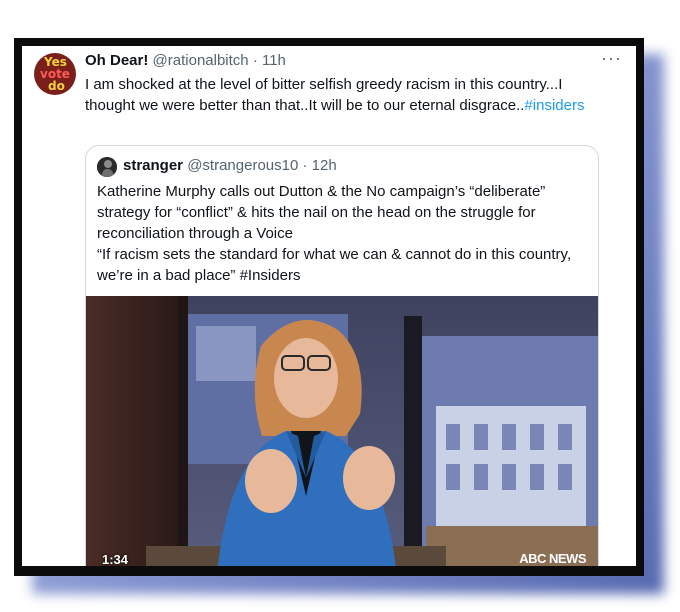 The image size is (680, 612). What do you see at coordinates (56, 86) in the screenshot?
I see `avatar-word-3: do` at bounding box center [56, 86].